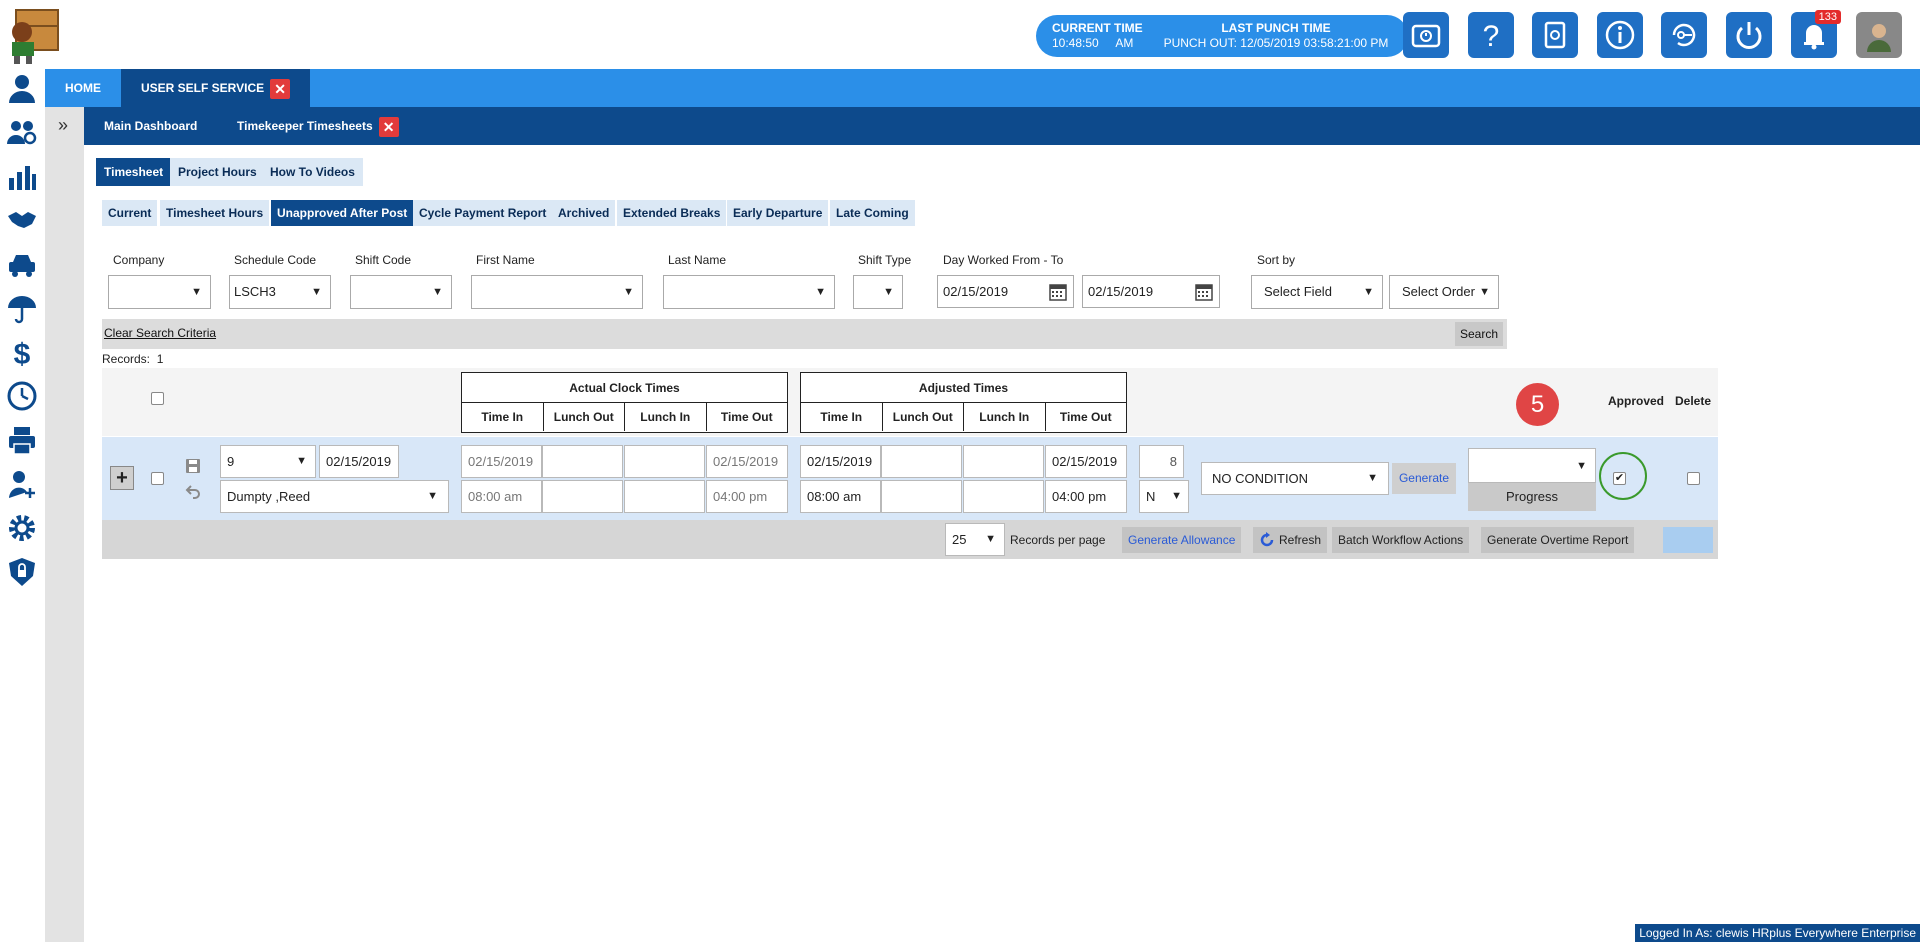 This screenshot has width=1920, height=942. Describe the element at coordinates (157, 478) in the screenshot. I see `row-checkbox` at that location.